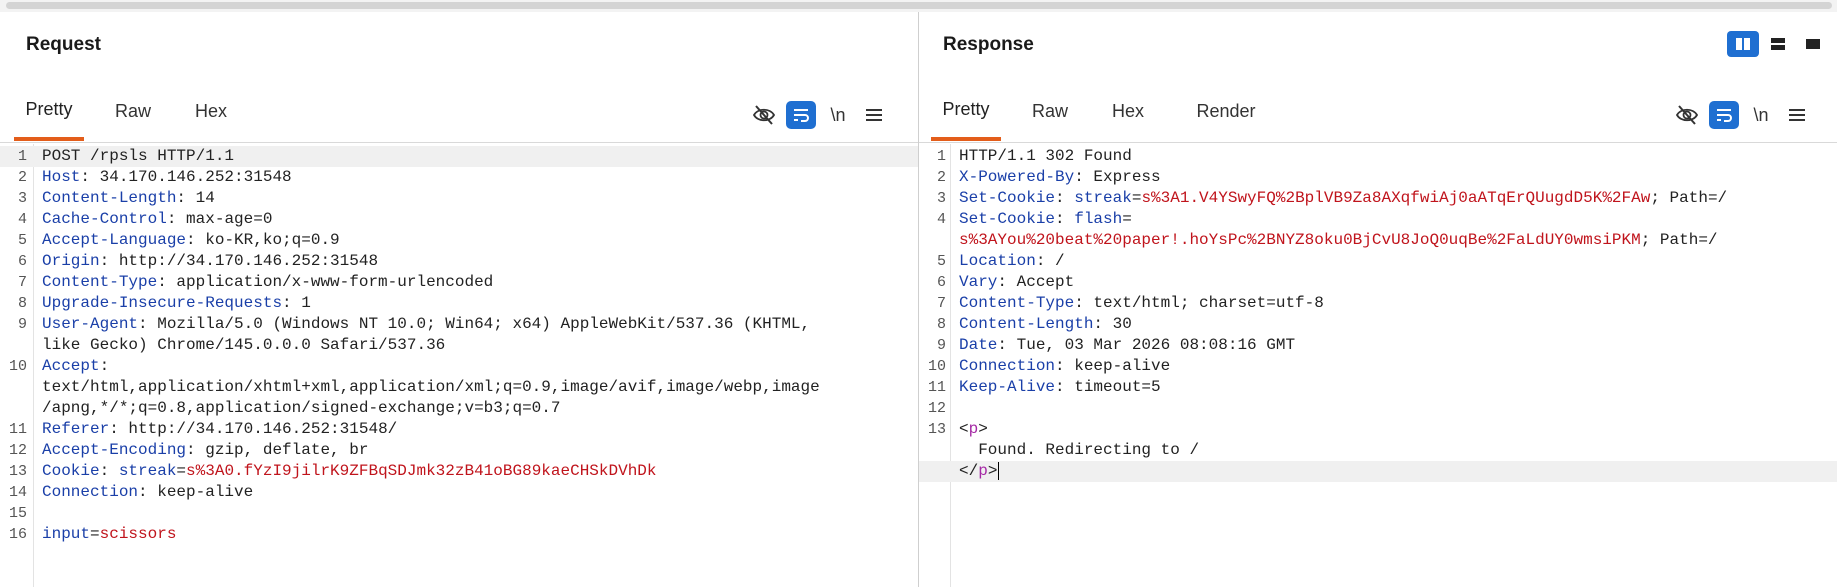 Image resolution: width=1837 pixels, height=587 pixels. What do you see at coordinates (1127, 177) in the screenshot?
I see `header-value: Express` at bounding box center [1127, 177].